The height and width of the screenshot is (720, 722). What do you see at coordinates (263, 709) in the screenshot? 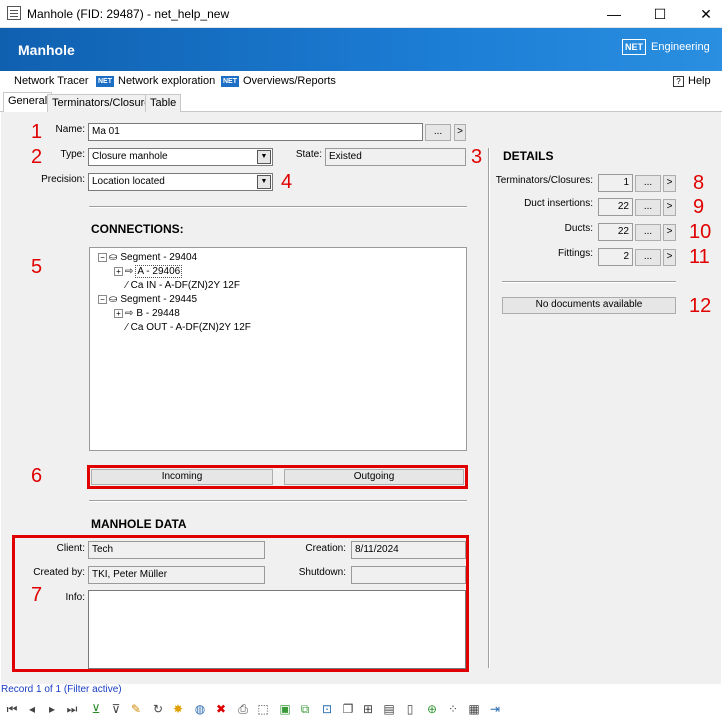
I see `select-icon: ⬚` at bounding box center [263, 709].